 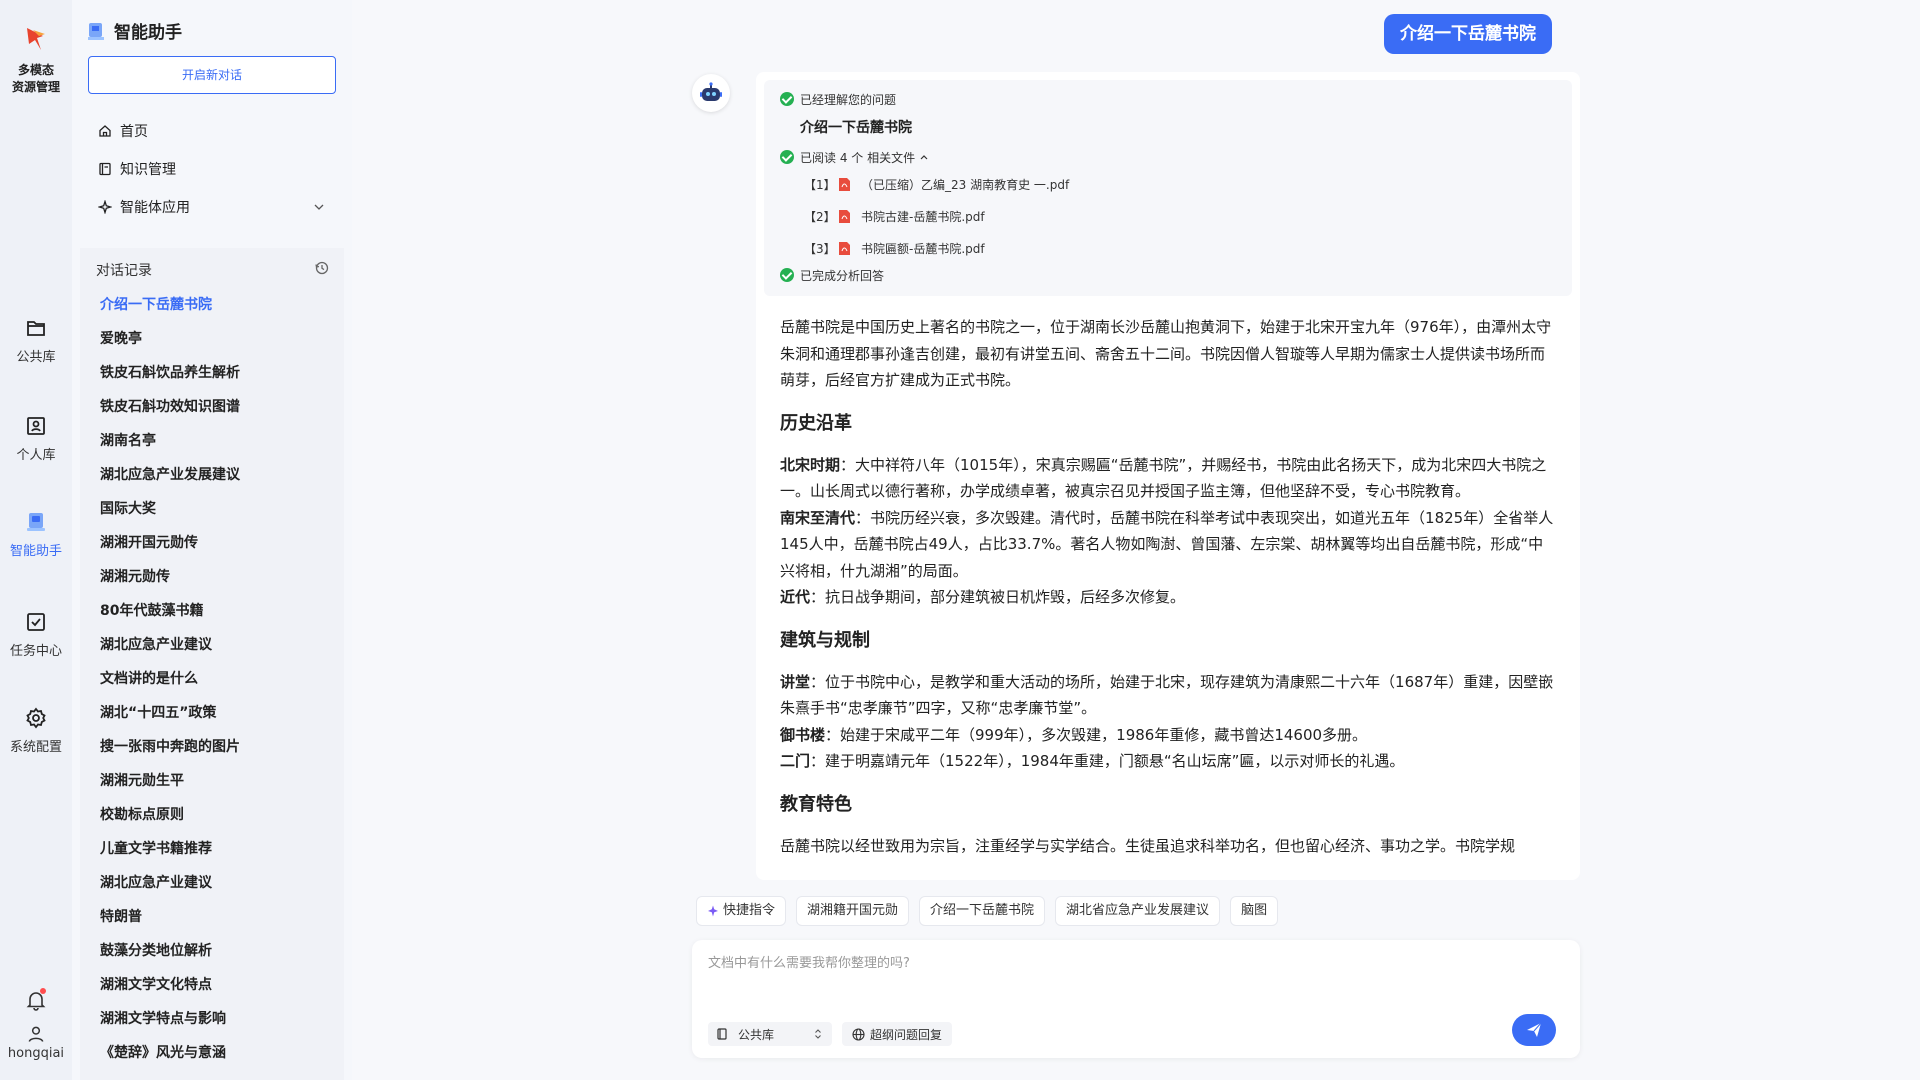 I want to click on para-label: 御书楼, so click(x=803, y=734).